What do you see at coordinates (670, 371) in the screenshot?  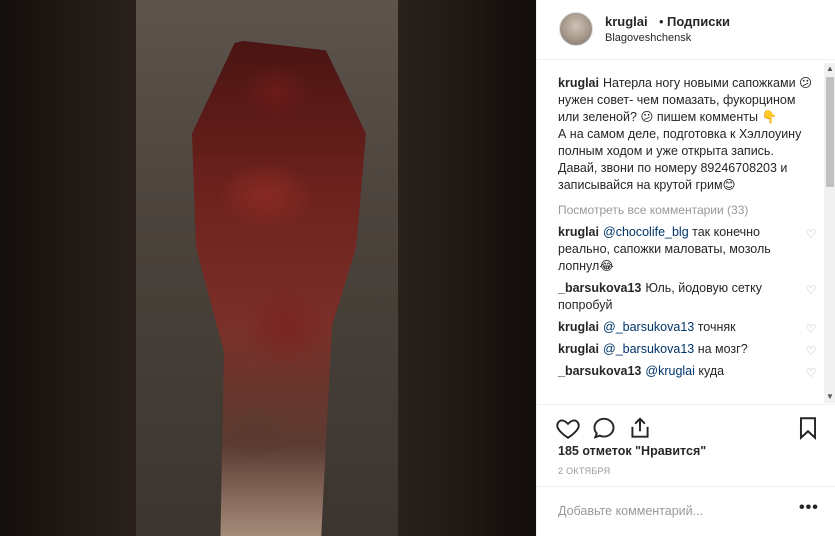 I see `comment-mention: @kruglai` at bounding box center [670, 371].